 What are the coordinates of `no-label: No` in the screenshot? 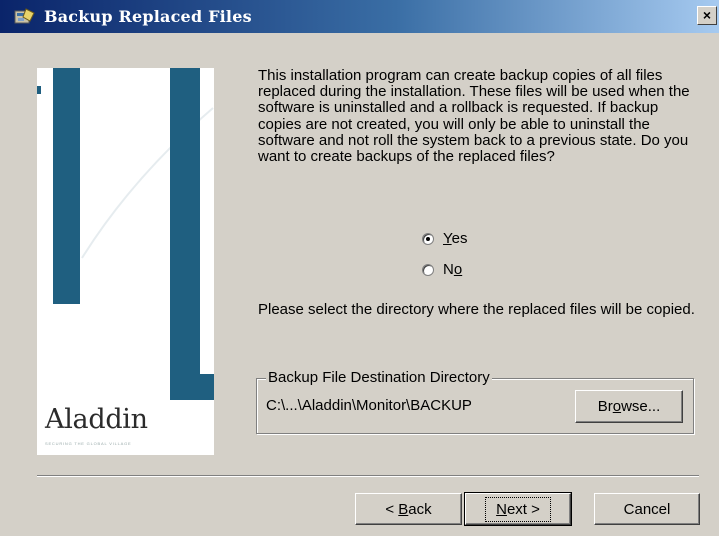 It's located at (452, 269).